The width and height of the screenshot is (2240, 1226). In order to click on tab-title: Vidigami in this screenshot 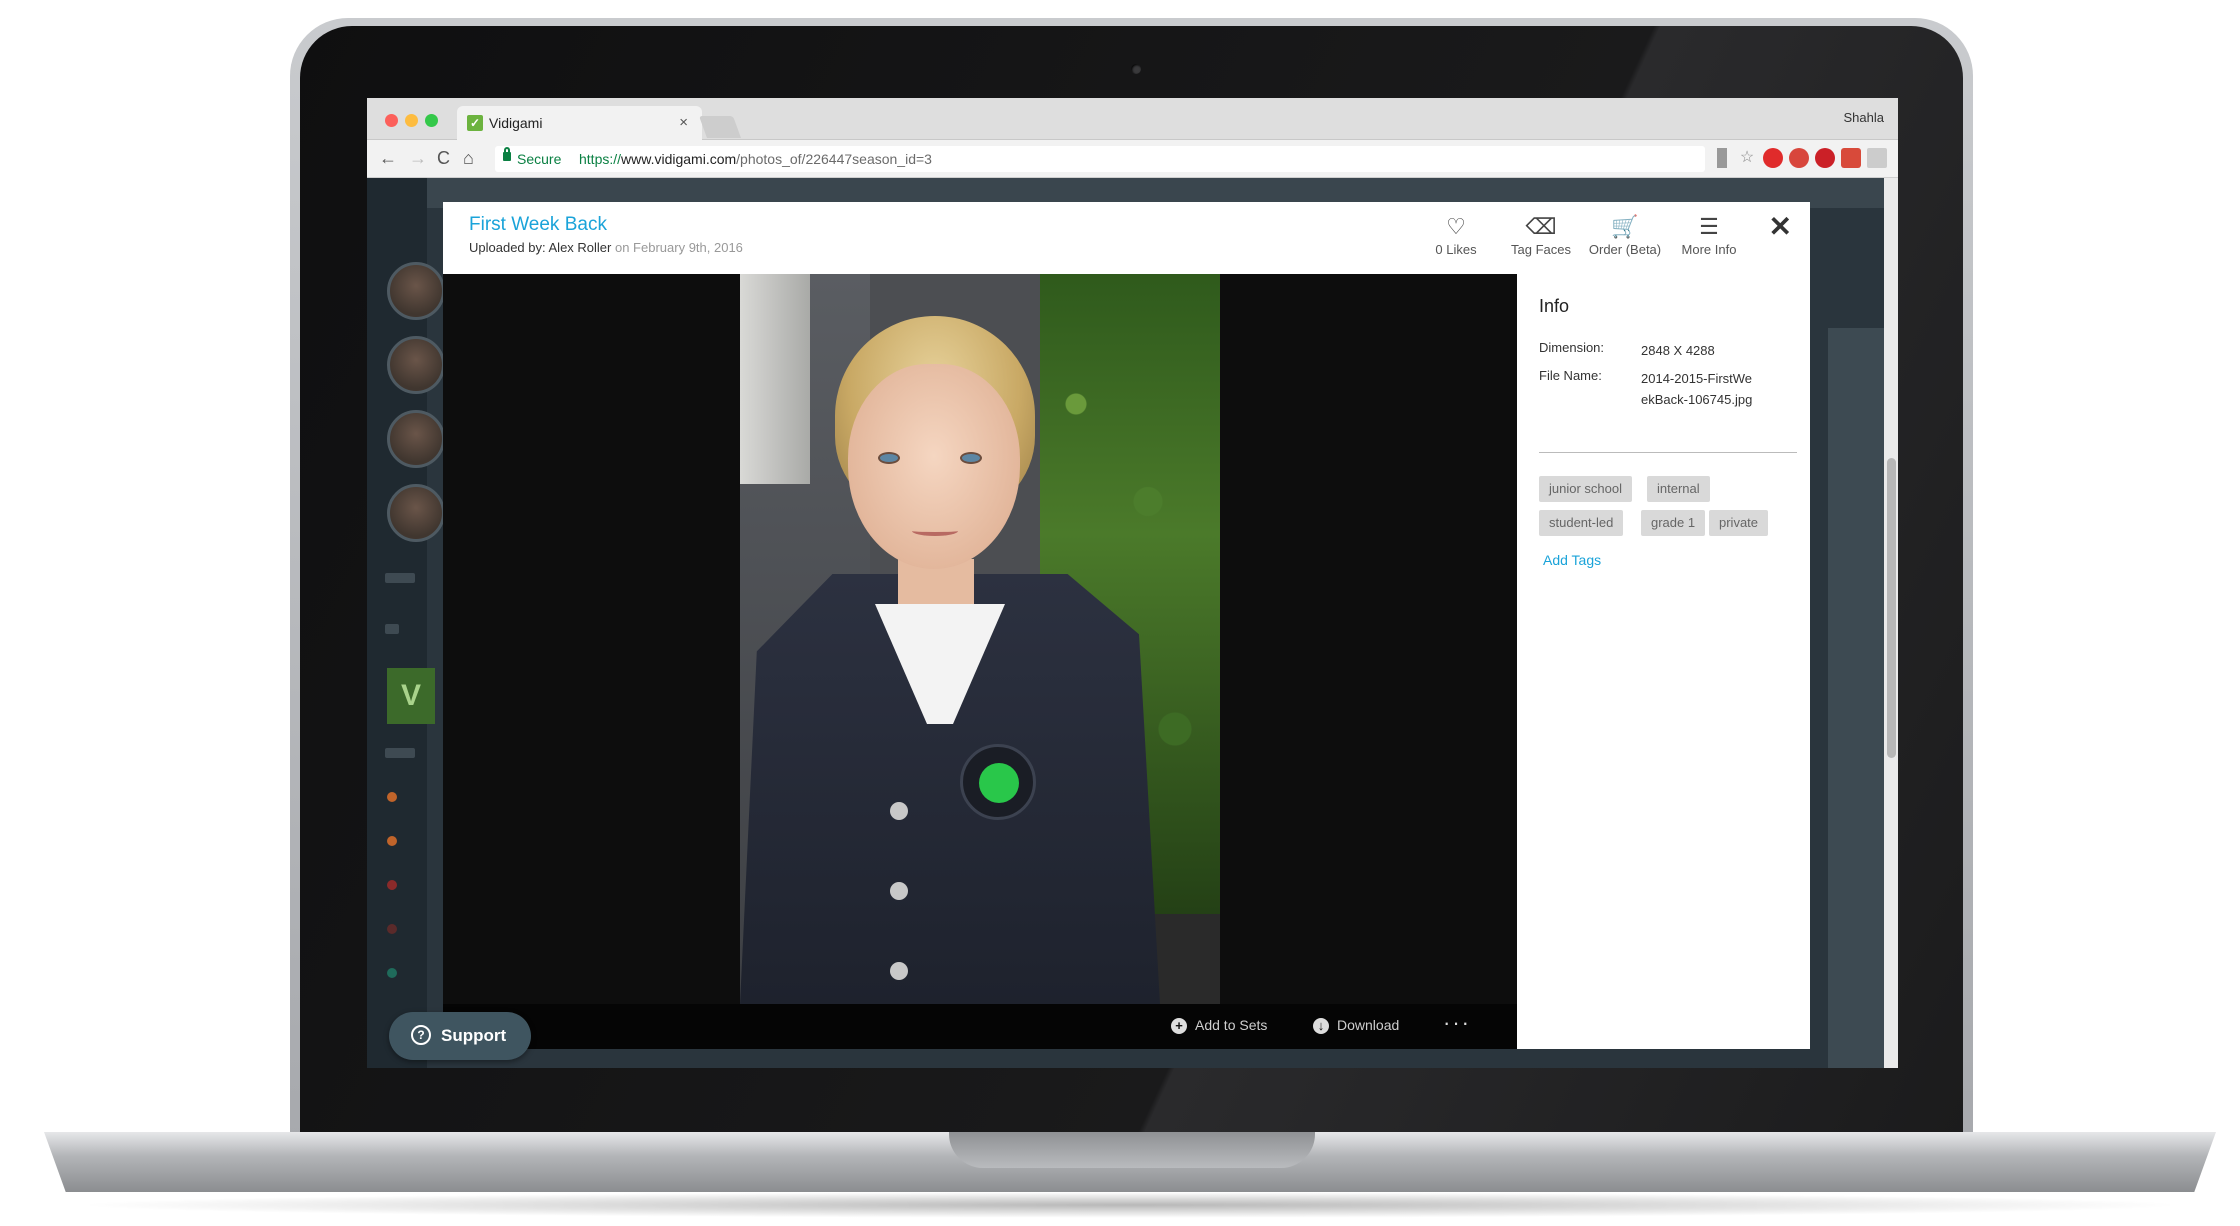, I will do `click(516, 123)`.